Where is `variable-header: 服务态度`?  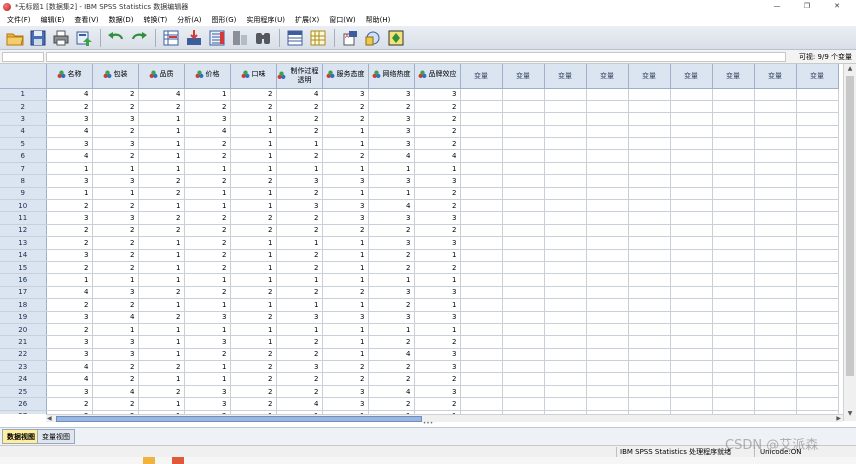 variable-header: 服务态度 is located at coordinates (345, 76).